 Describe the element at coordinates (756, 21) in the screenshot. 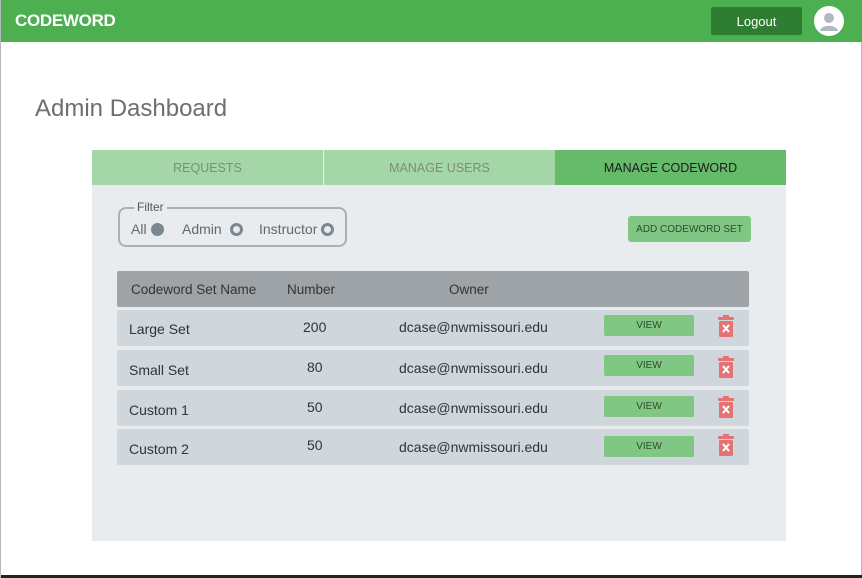

I see `logout-button: Logout` at that location.